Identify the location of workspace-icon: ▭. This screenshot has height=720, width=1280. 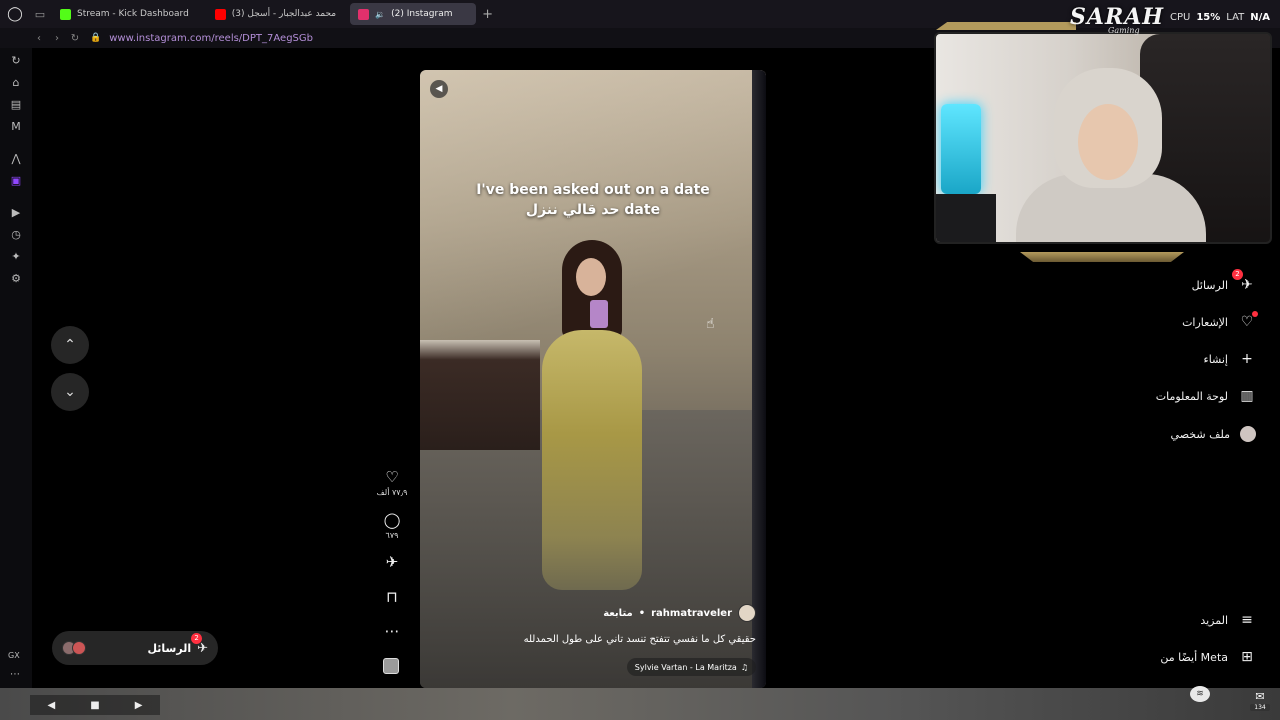
(40, 14).